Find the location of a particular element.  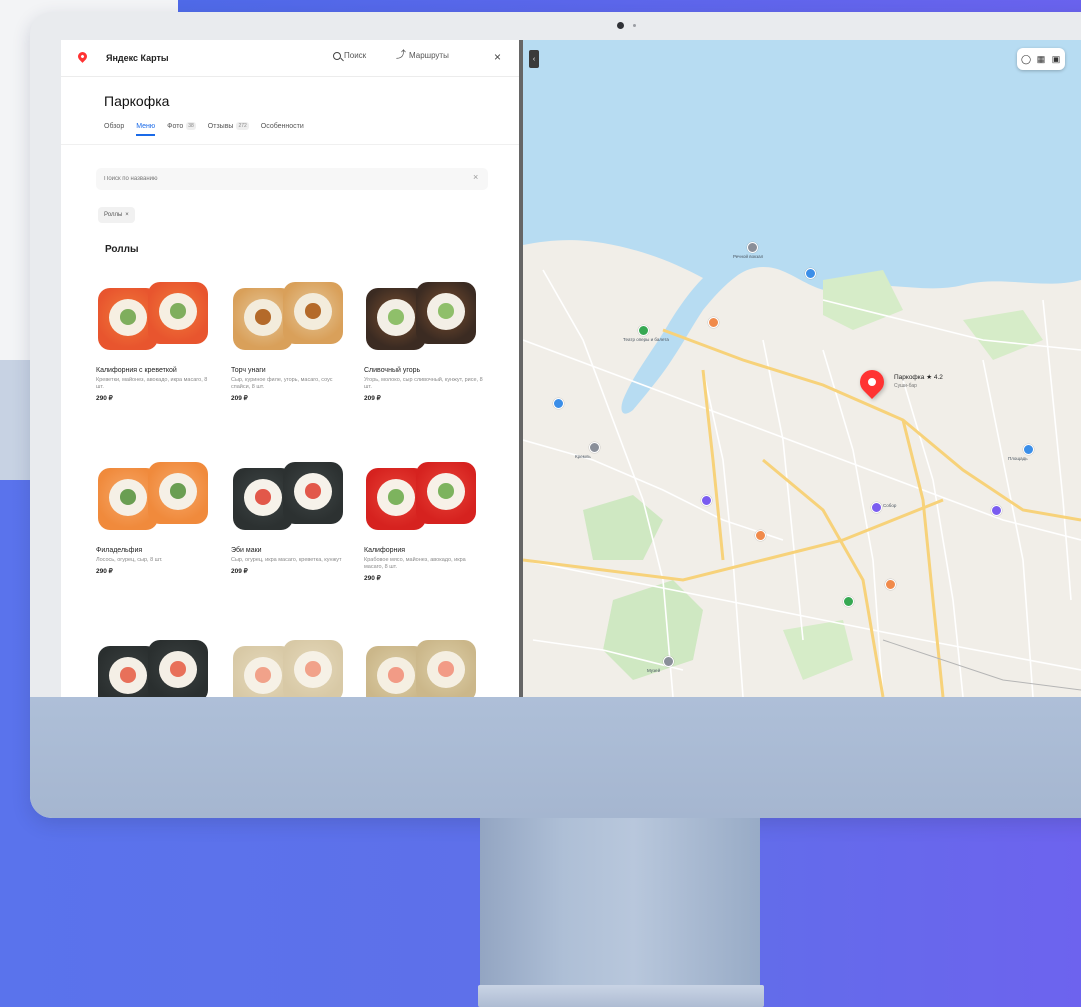

menu-item-name: Филадельфия is located at coordinates (119, 550).